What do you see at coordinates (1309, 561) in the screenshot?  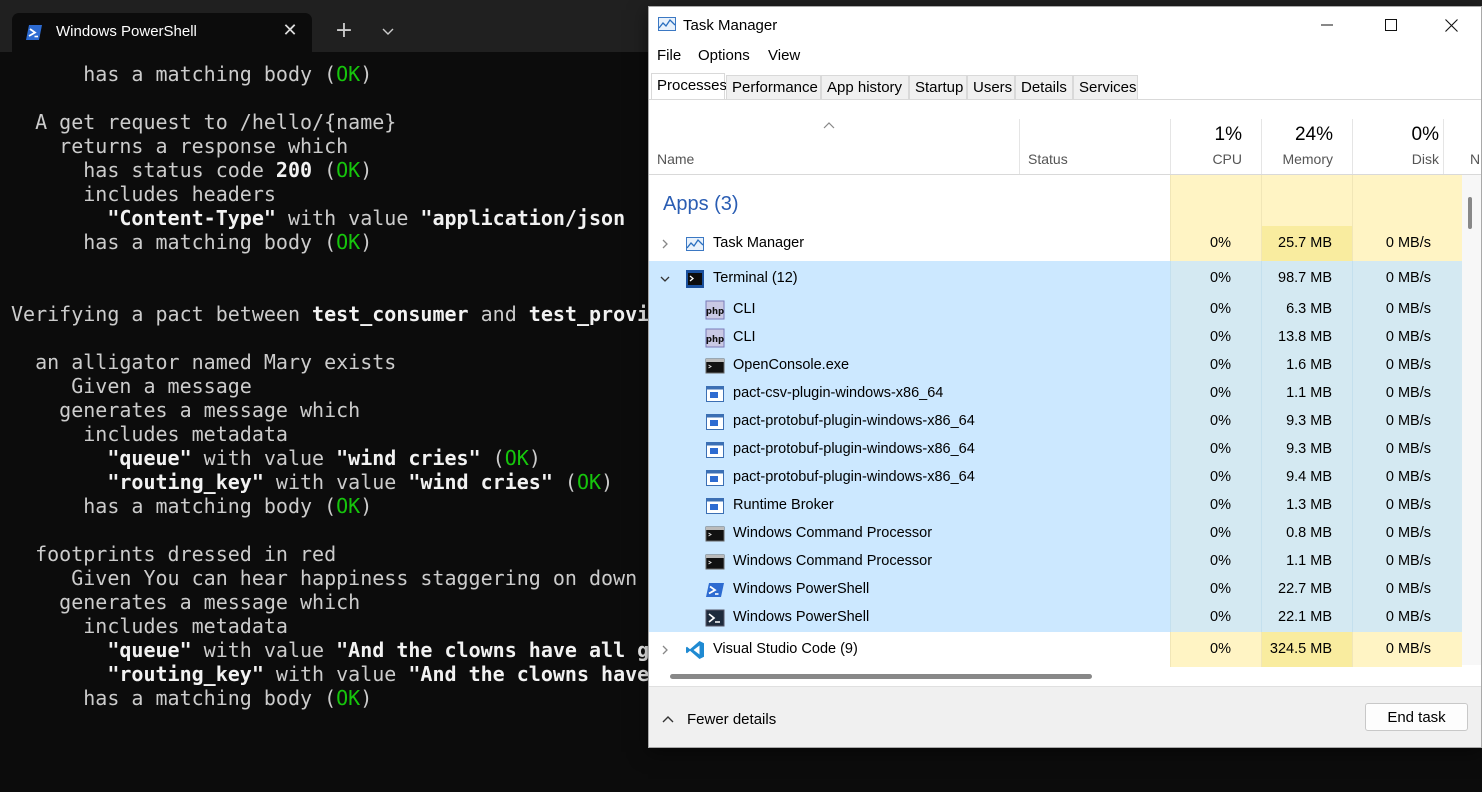 I see `memory-value: 1.1 MB` at bounding box center [1309, 561].